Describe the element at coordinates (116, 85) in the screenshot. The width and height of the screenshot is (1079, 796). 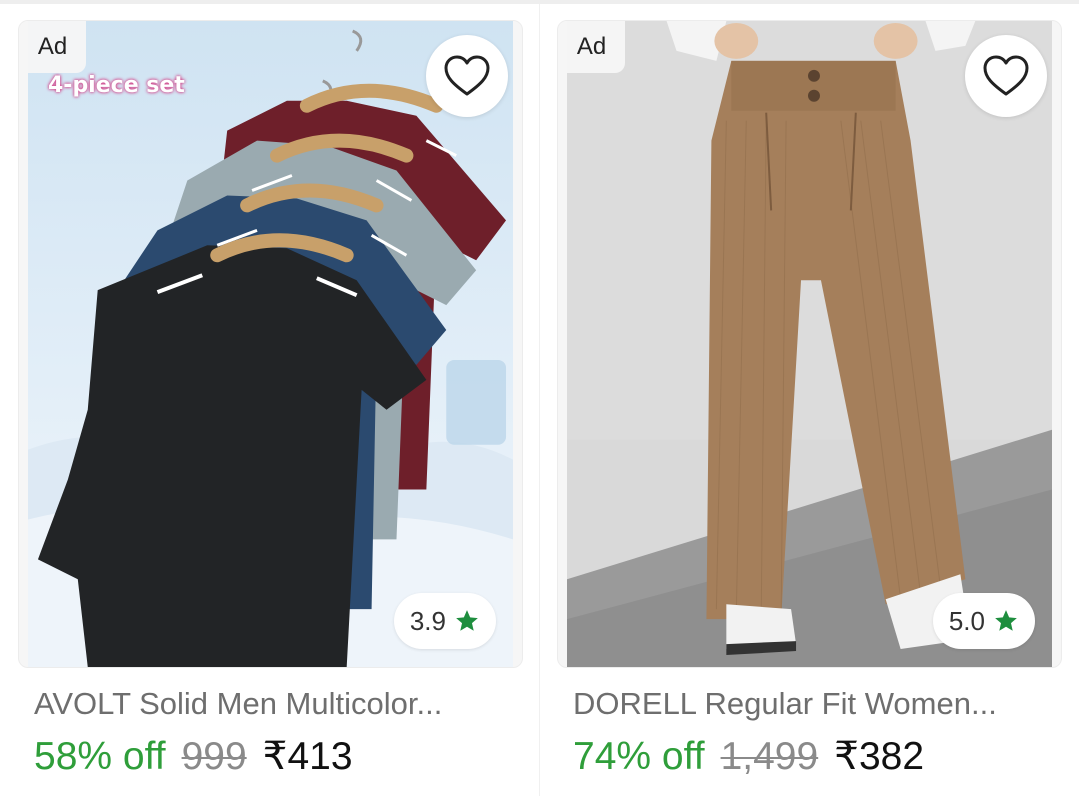
I see `image-badge-text: 4-piece set` at that location.